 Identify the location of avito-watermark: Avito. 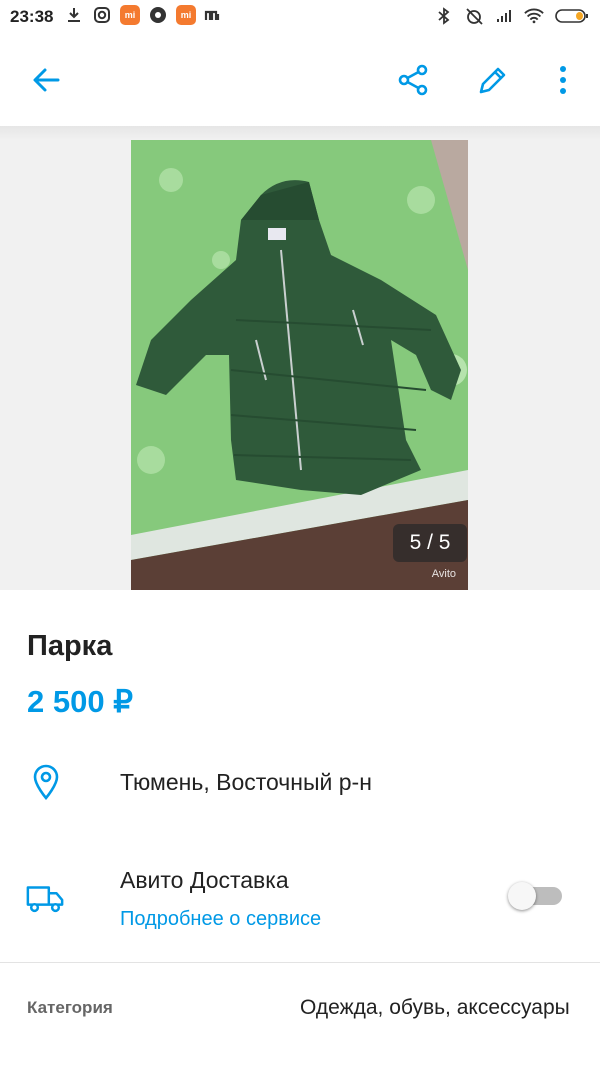
(443, 574).